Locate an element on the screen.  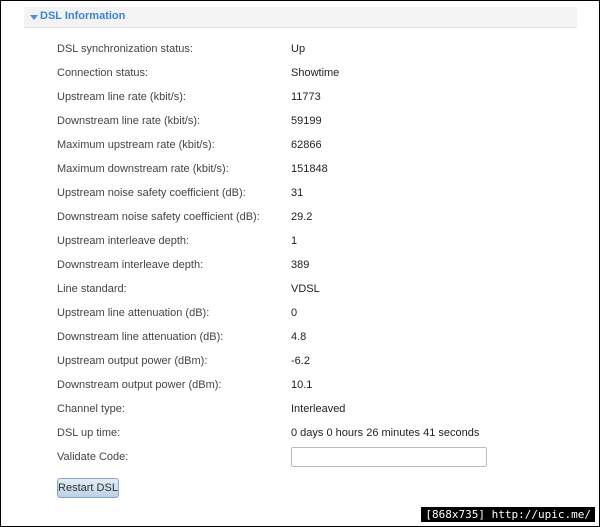
restart-dsl-button: Restart DSL is located at coordinates (88, 488).